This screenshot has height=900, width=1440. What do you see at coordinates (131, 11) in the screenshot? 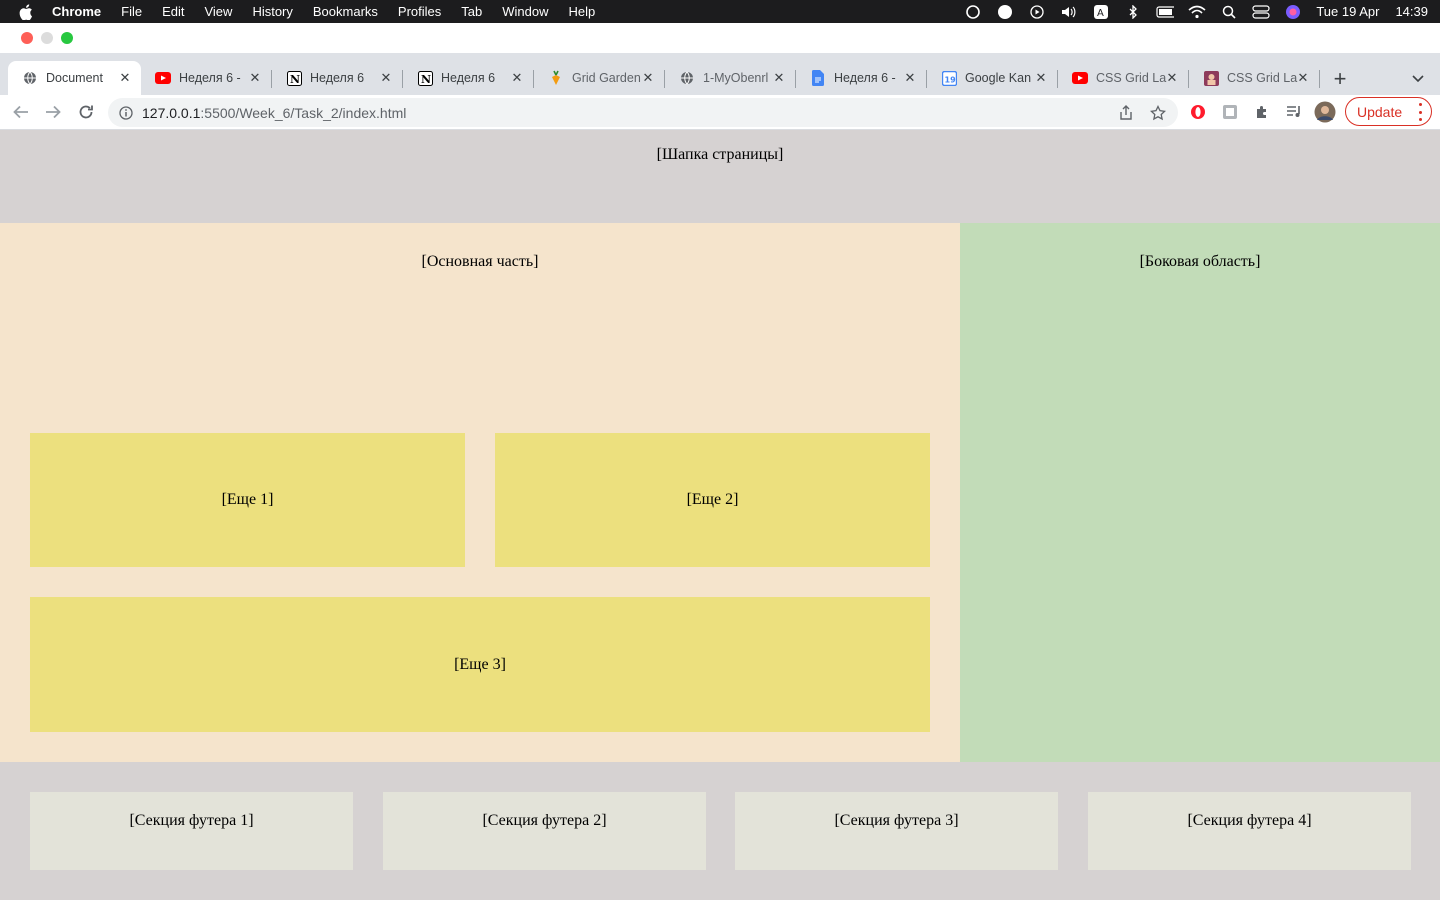
I see `menu-file: File` at bounding box center [131, 11].